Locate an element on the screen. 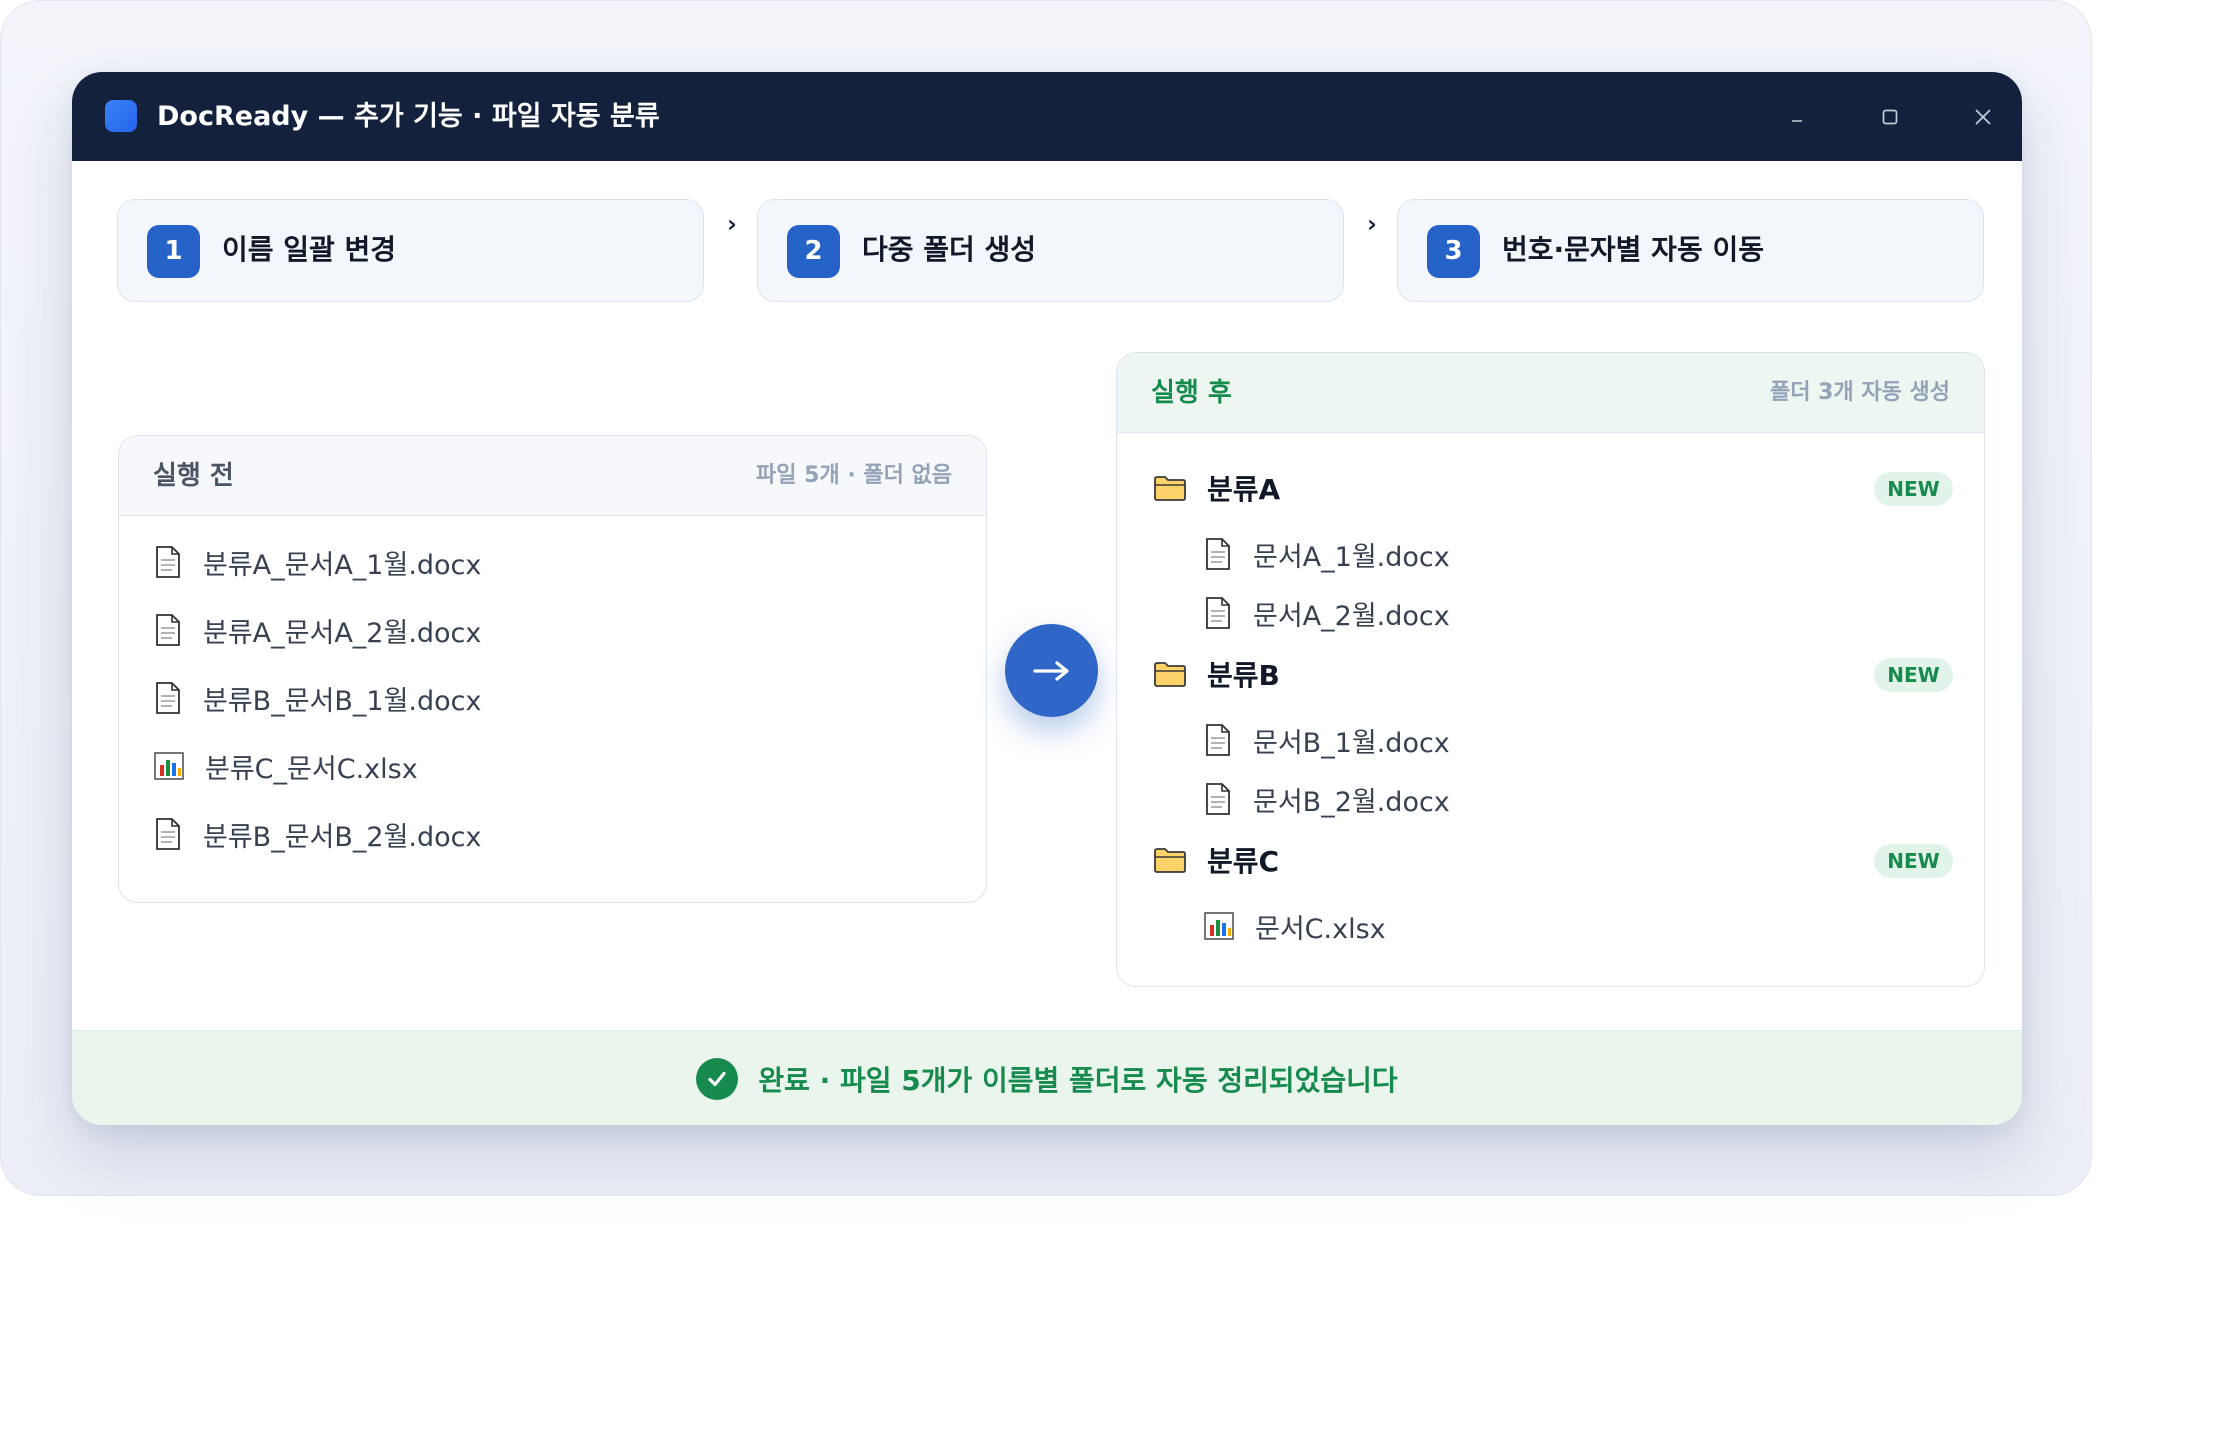  file-item: 분류A_문서A_2월.docx is located at coordinates (317, 630).